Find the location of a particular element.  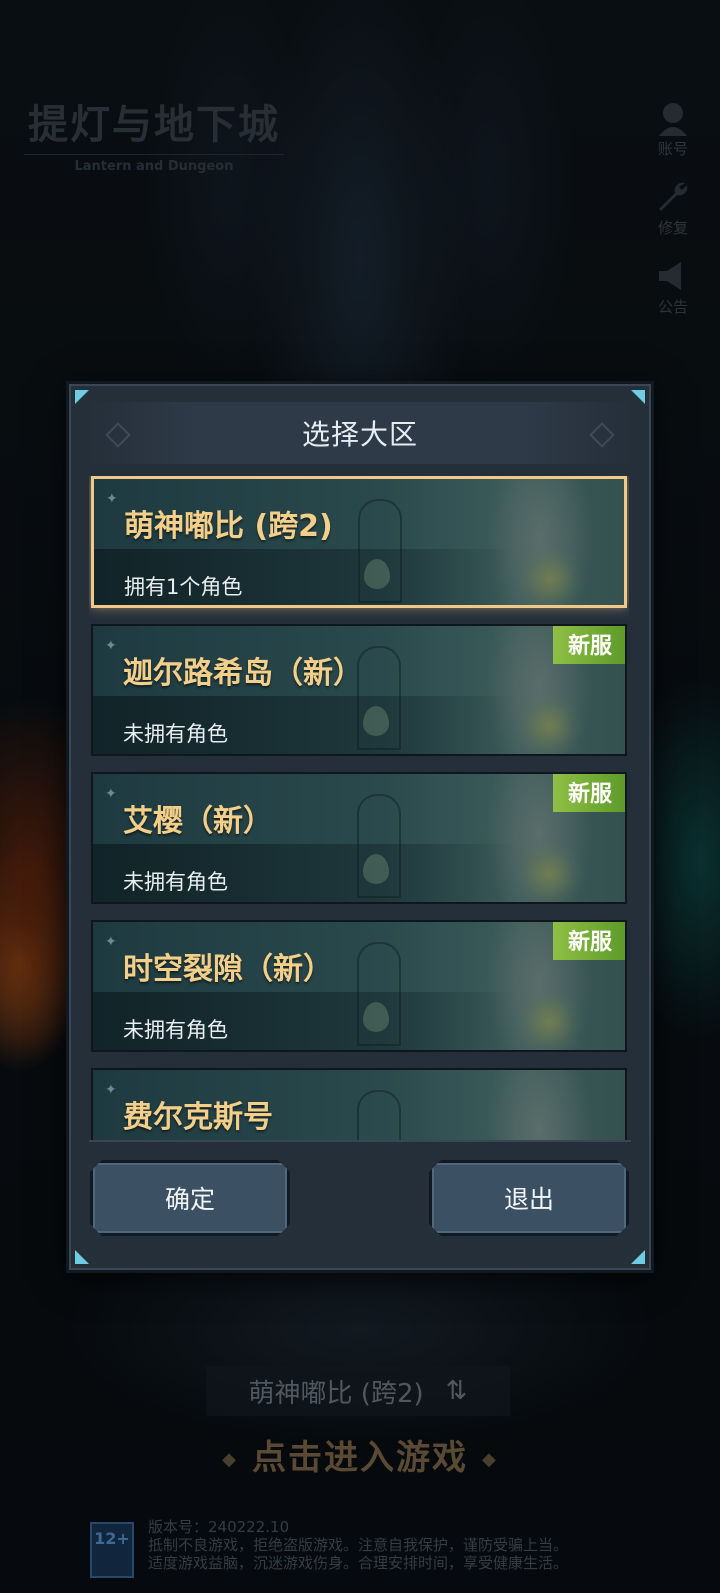

server-name: 艾樱（新） is located at coordinates (198, 821).